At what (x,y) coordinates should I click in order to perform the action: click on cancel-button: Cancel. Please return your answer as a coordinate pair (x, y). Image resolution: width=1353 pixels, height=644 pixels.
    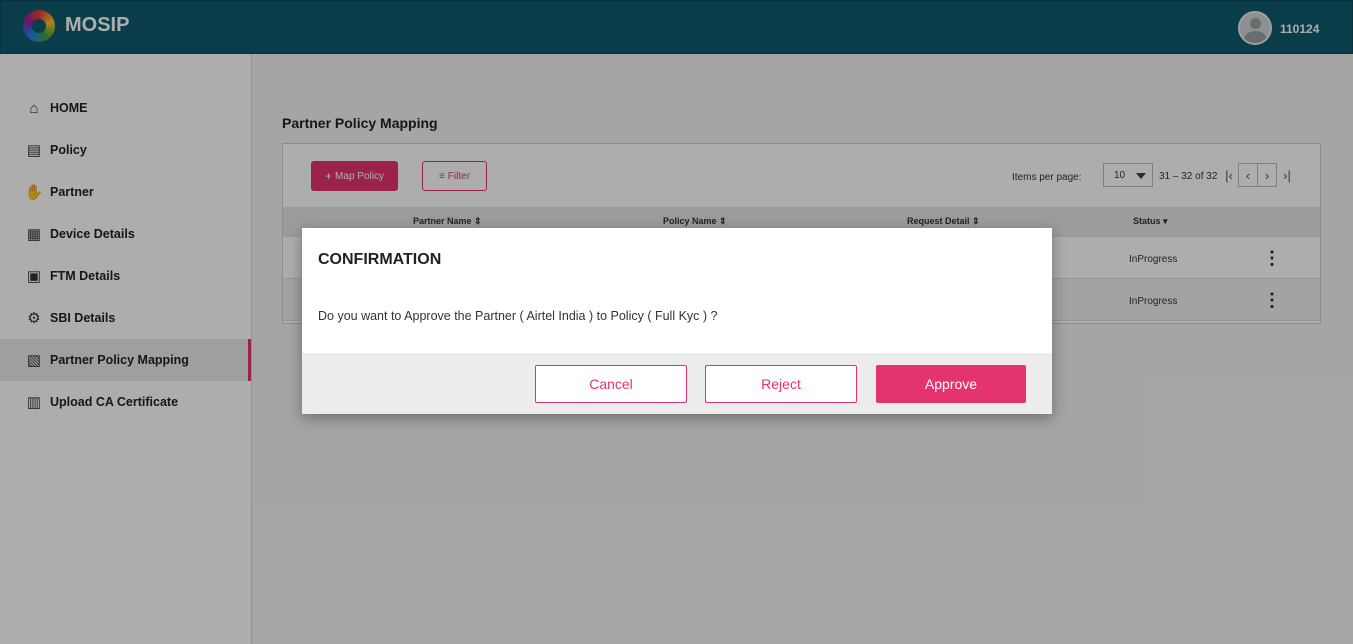
    Looking at the image, I should click on (611, 384).